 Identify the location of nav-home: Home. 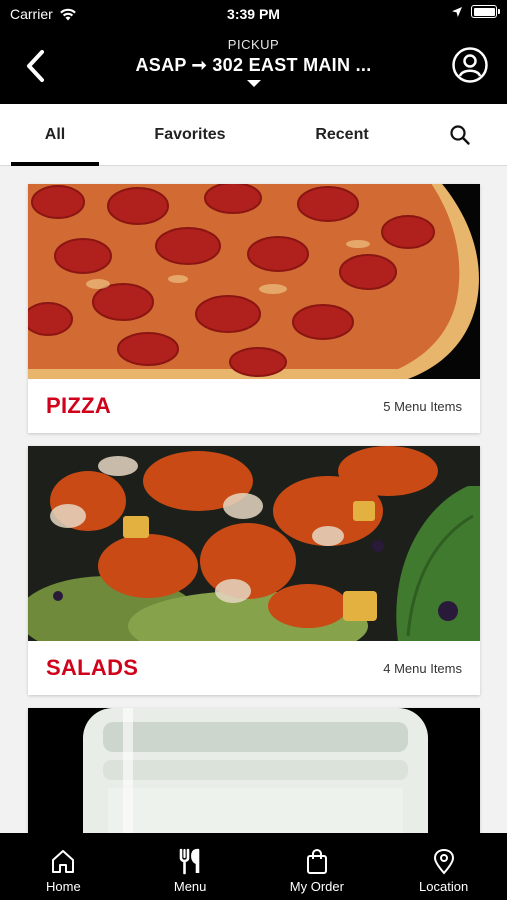
(63, 866).